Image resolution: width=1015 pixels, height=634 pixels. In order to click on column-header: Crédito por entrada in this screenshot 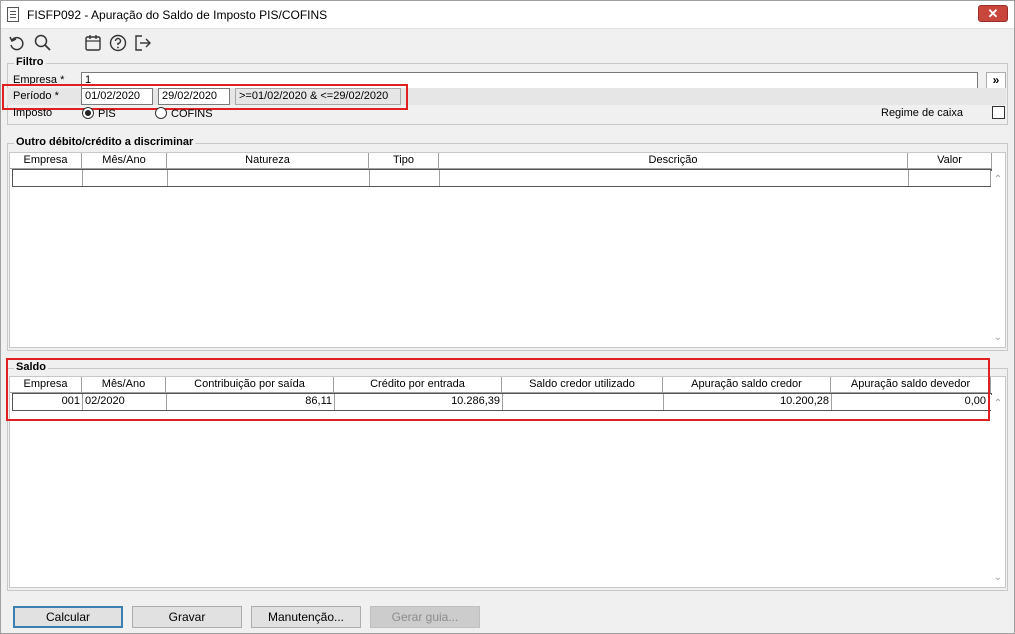, I will do `click(418, 385)`.